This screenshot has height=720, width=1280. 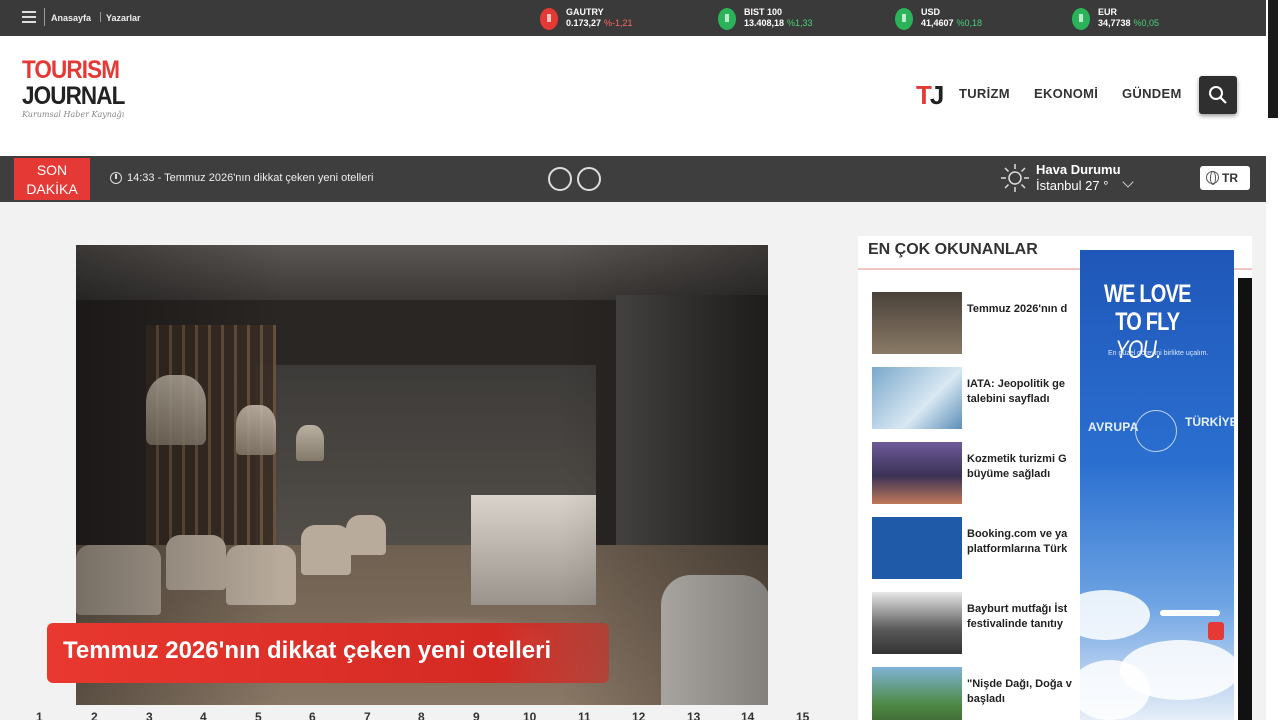 What do you see at coordinates (1108, 12) in the screenshot?
I see `ticker-name: EUR` at bounding box center [1108, 12].